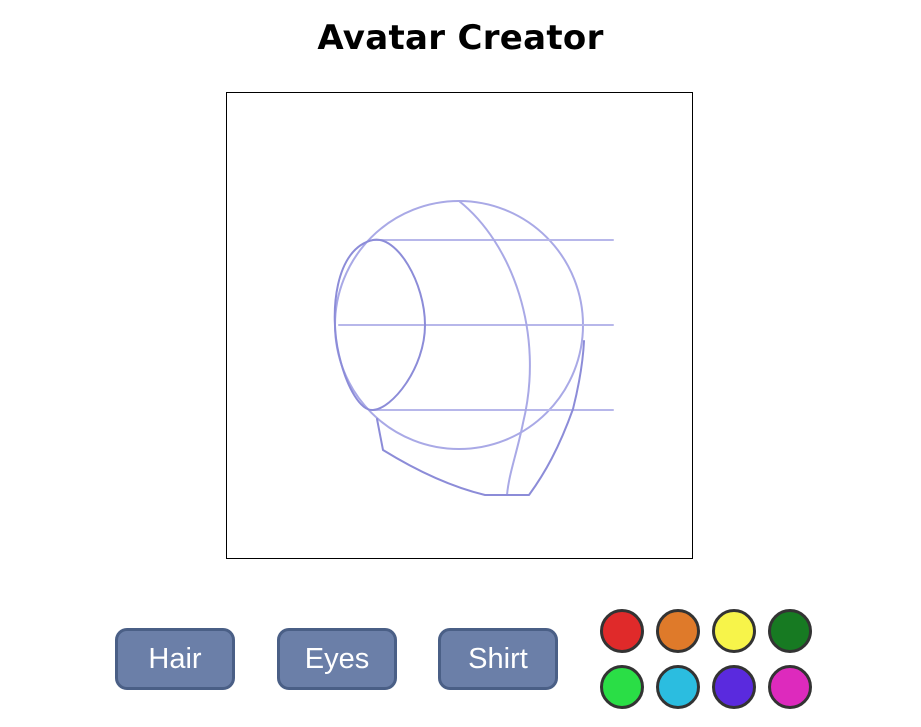 The width and height of the screenshot is (921, 727). I want to click on skull-center-line, so click(494, 348).